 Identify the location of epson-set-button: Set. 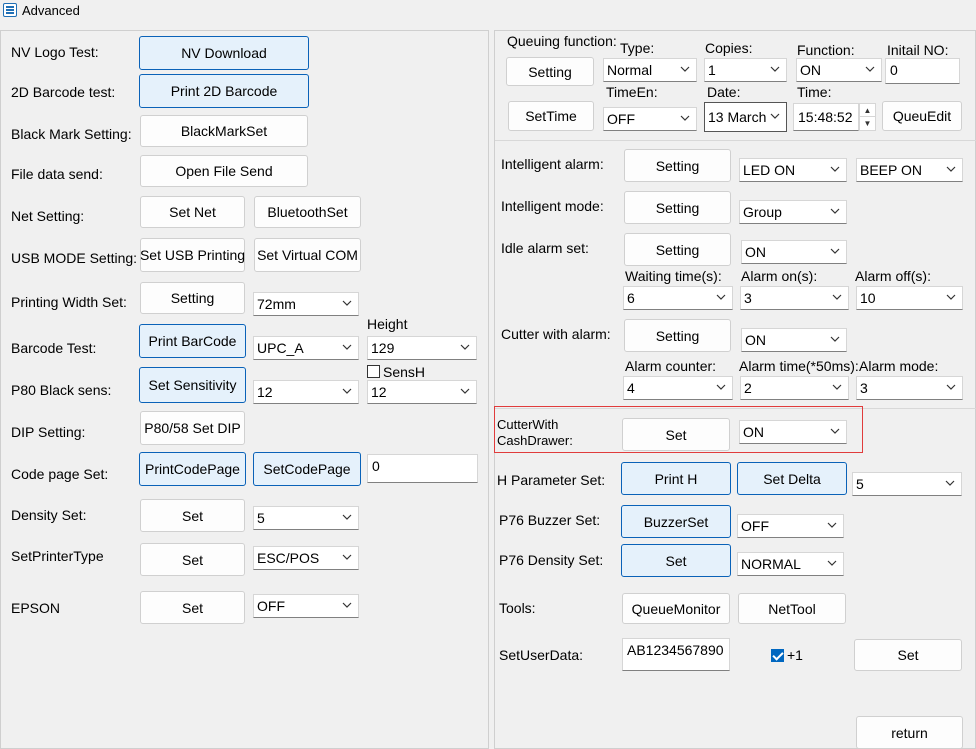
(192, 607).